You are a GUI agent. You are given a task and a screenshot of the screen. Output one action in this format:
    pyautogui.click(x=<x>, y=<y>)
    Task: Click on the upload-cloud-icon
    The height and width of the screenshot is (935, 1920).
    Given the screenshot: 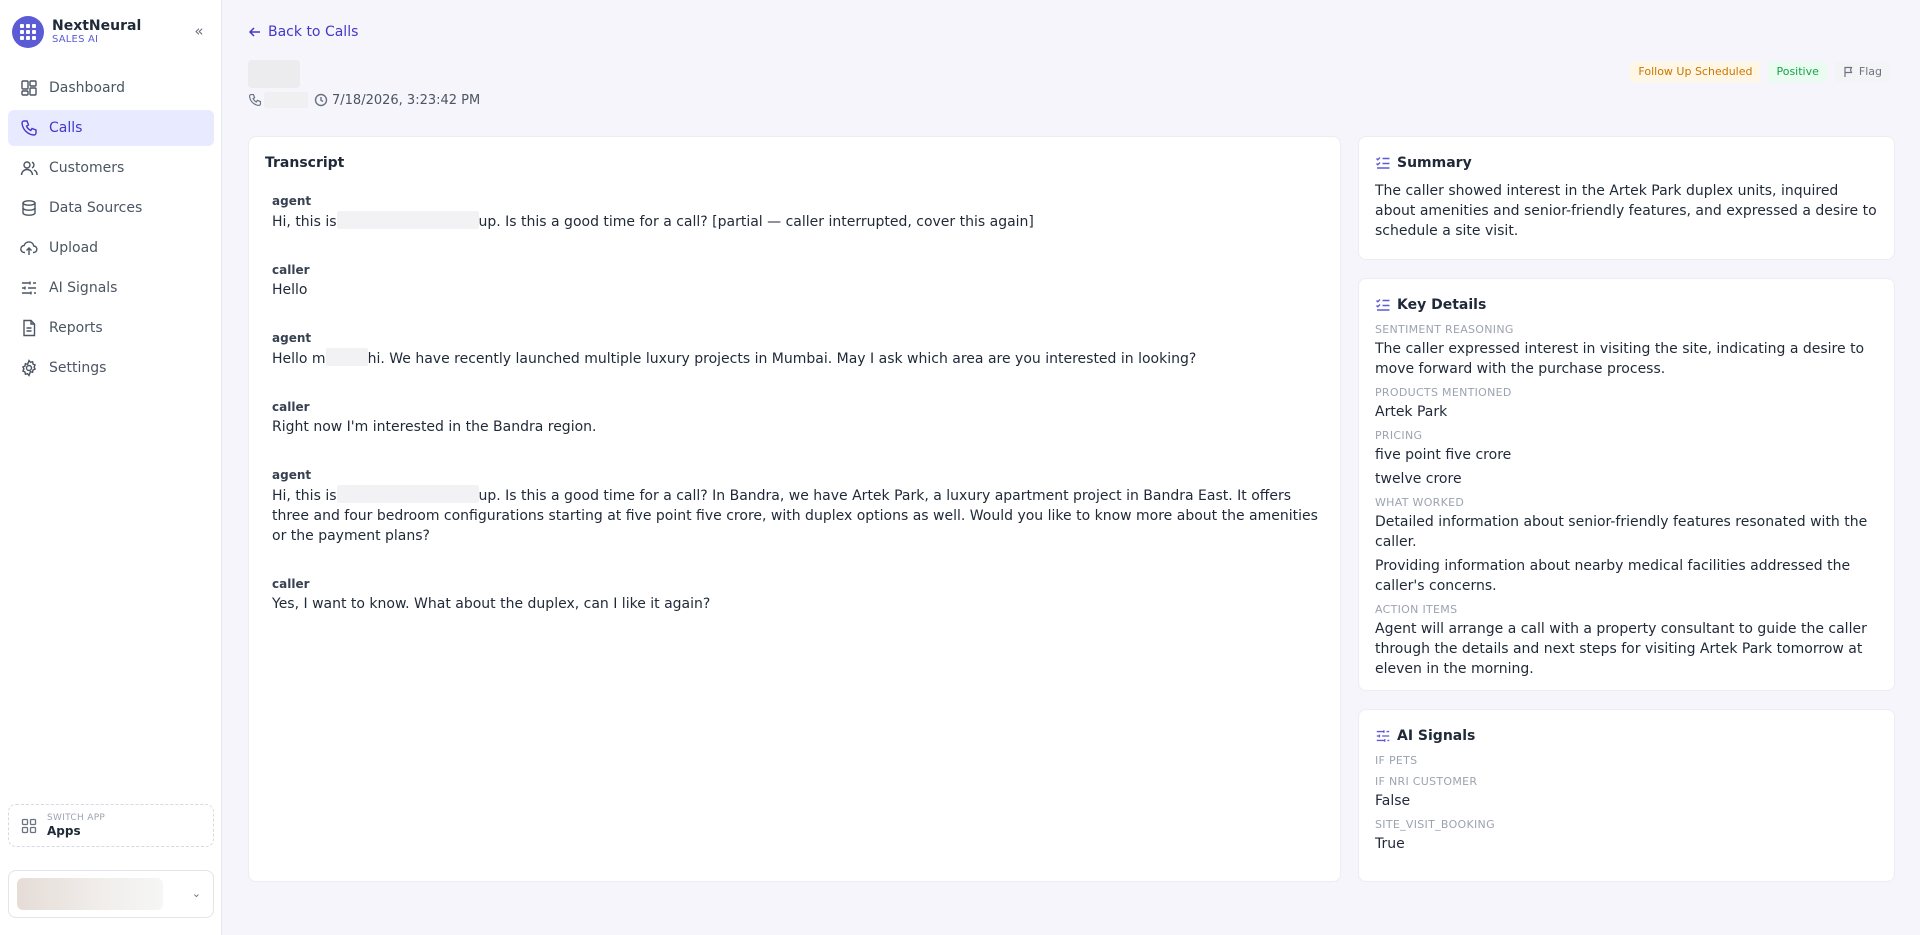 What is the action you would take?
    pyautogui.click(x=29, y=248)
    